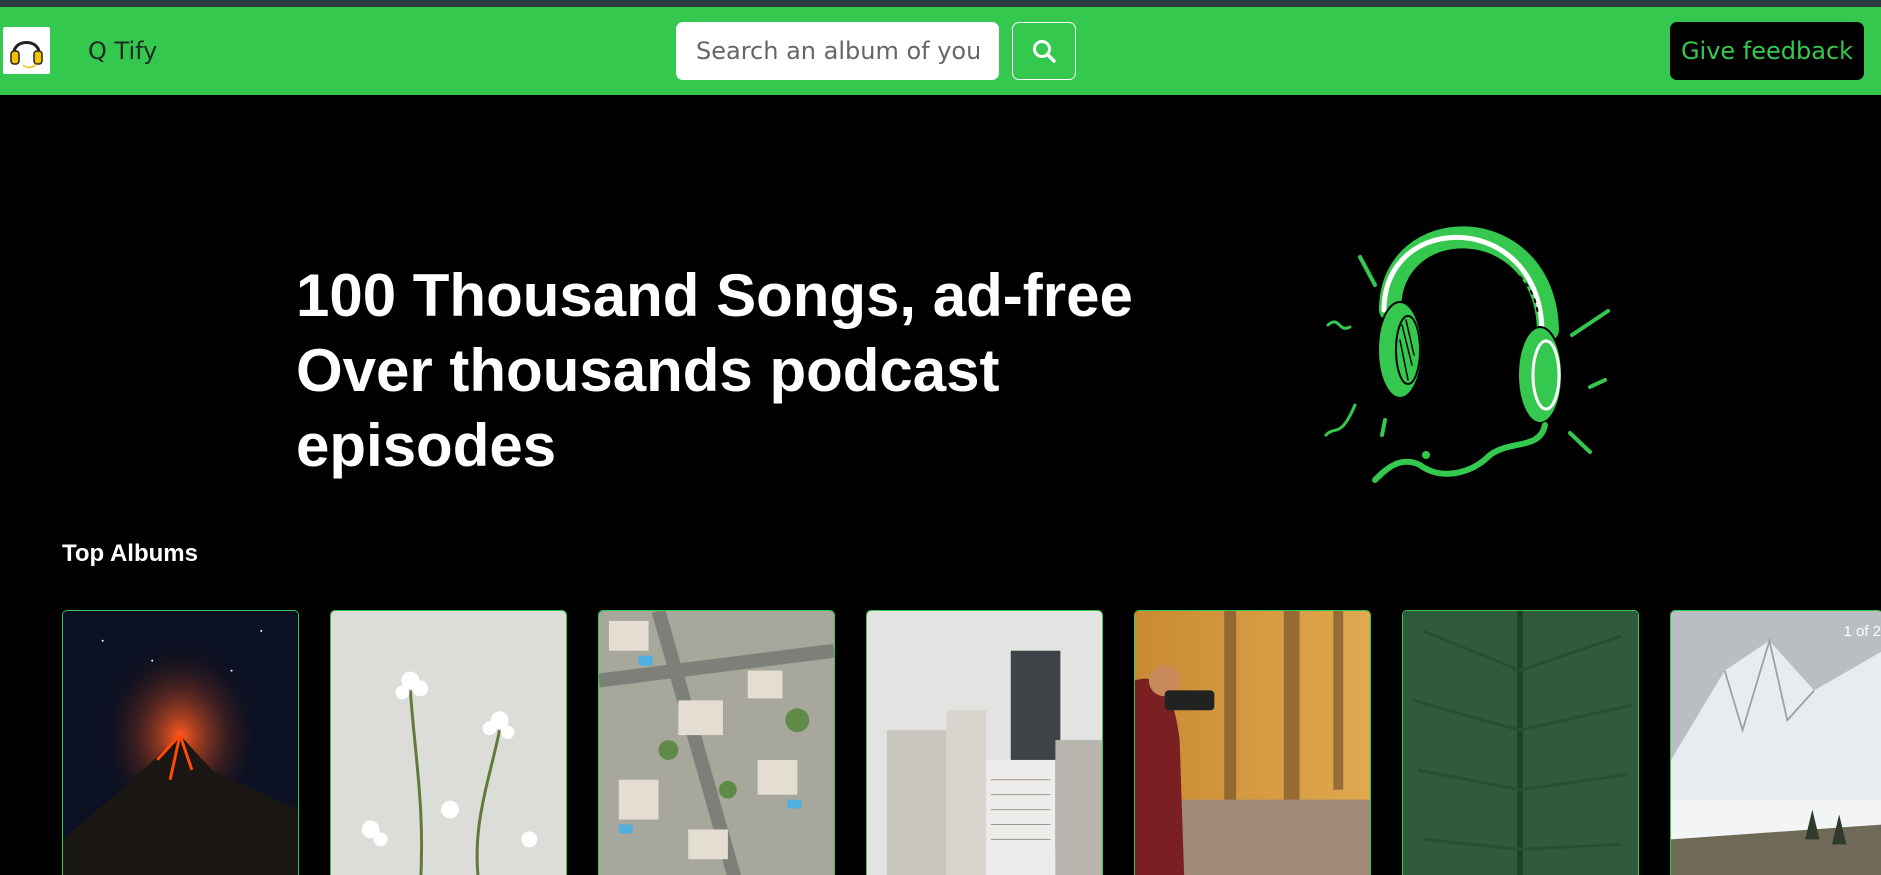 The image size is (1881, 875). Describe the element at coordinates (1862, 631) in the screenshot. I see `carousel-page-indicator: 1 of 2` at that location.